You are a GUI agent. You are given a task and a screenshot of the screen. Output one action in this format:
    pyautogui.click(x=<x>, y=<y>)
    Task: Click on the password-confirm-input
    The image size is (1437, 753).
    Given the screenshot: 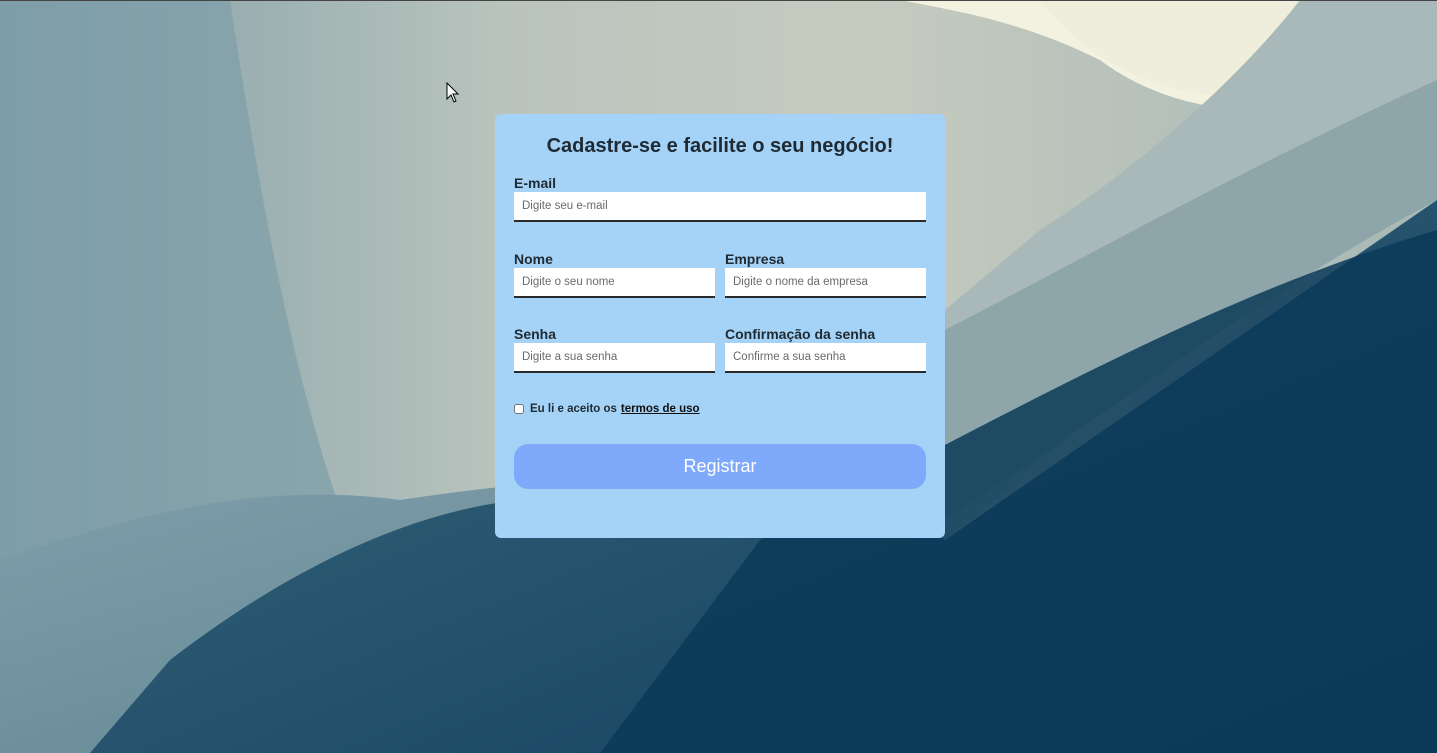 What is the action you would take?
    pyautogui.click(x=825, y=358)
    